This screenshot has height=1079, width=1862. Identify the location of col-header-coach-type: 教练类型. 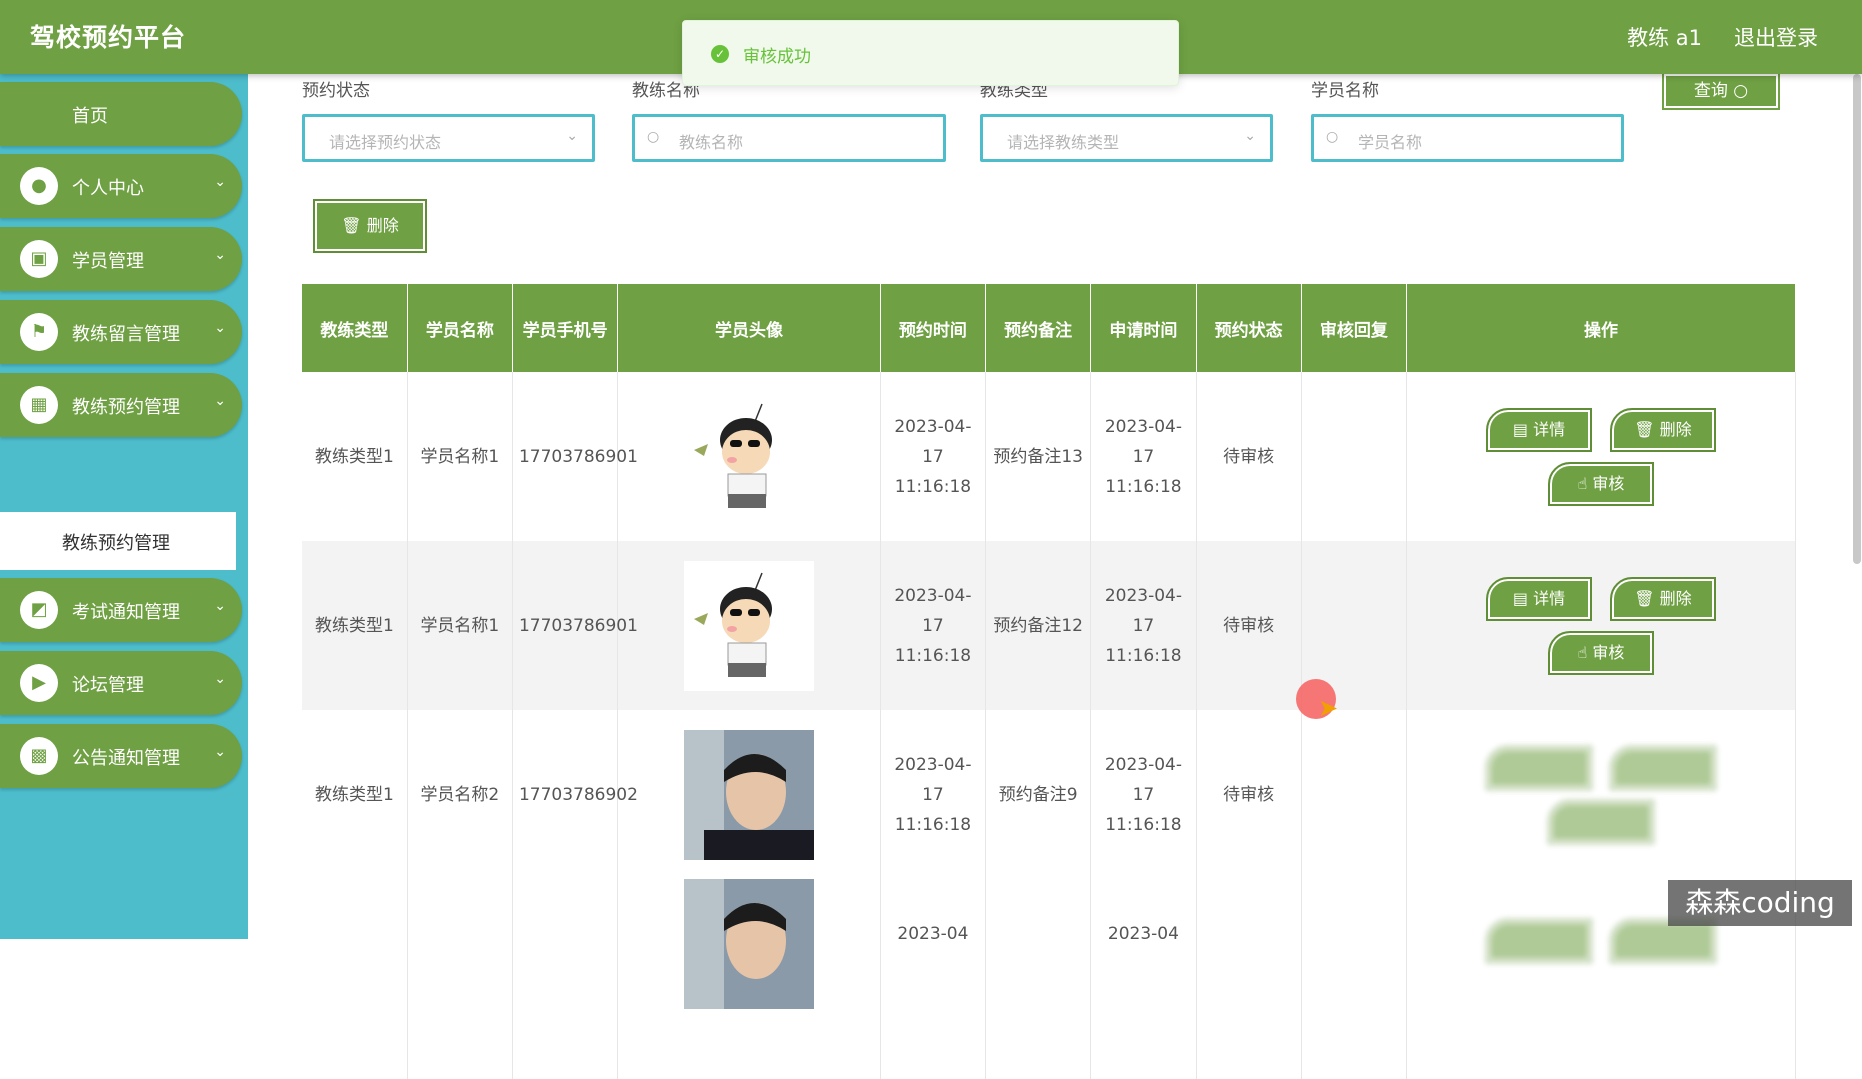
(355, 328).